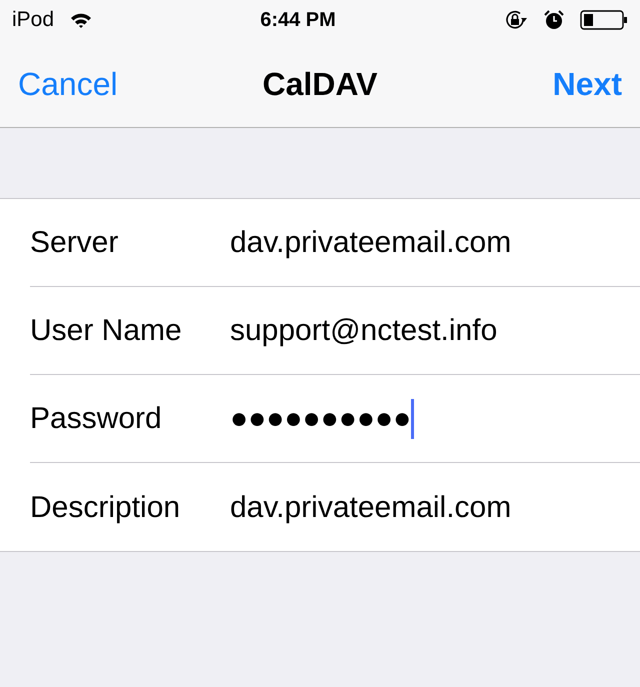 This screenshot has height=687, width=640. What do you see at coordinates (96, 419) in the screenshot?
I see `field-label: Password` at bounding box center [96, 419].